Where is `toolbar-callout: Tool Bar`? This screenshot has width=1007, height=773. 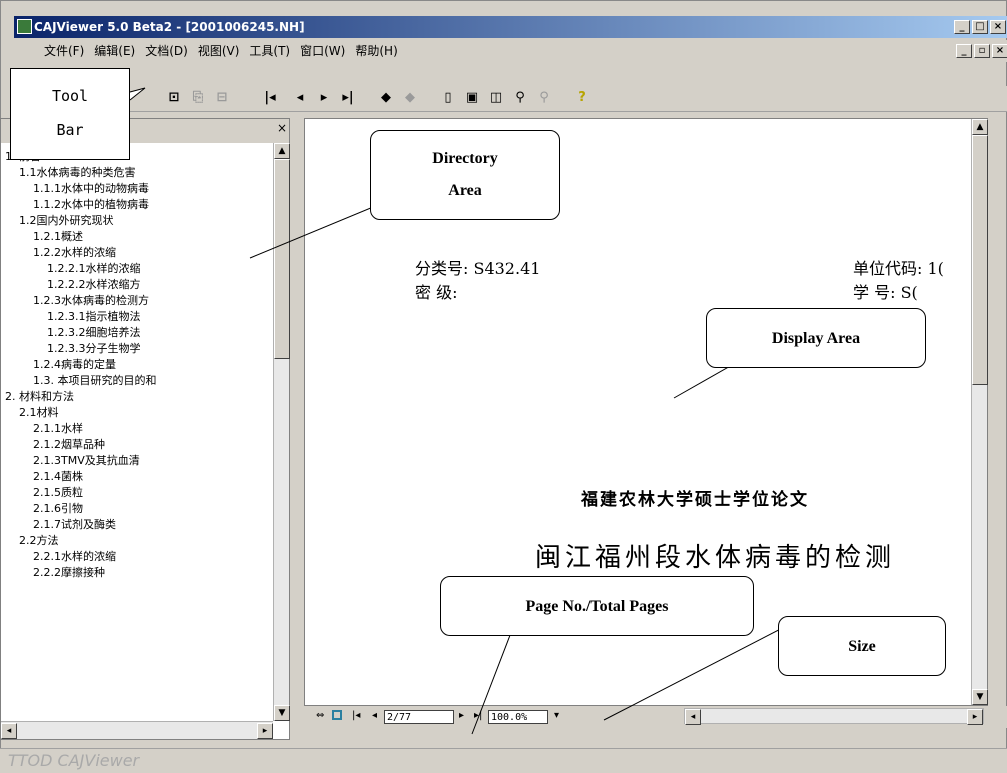
toolbar-callout: Tool Bar is located at coordinates (70, 114).